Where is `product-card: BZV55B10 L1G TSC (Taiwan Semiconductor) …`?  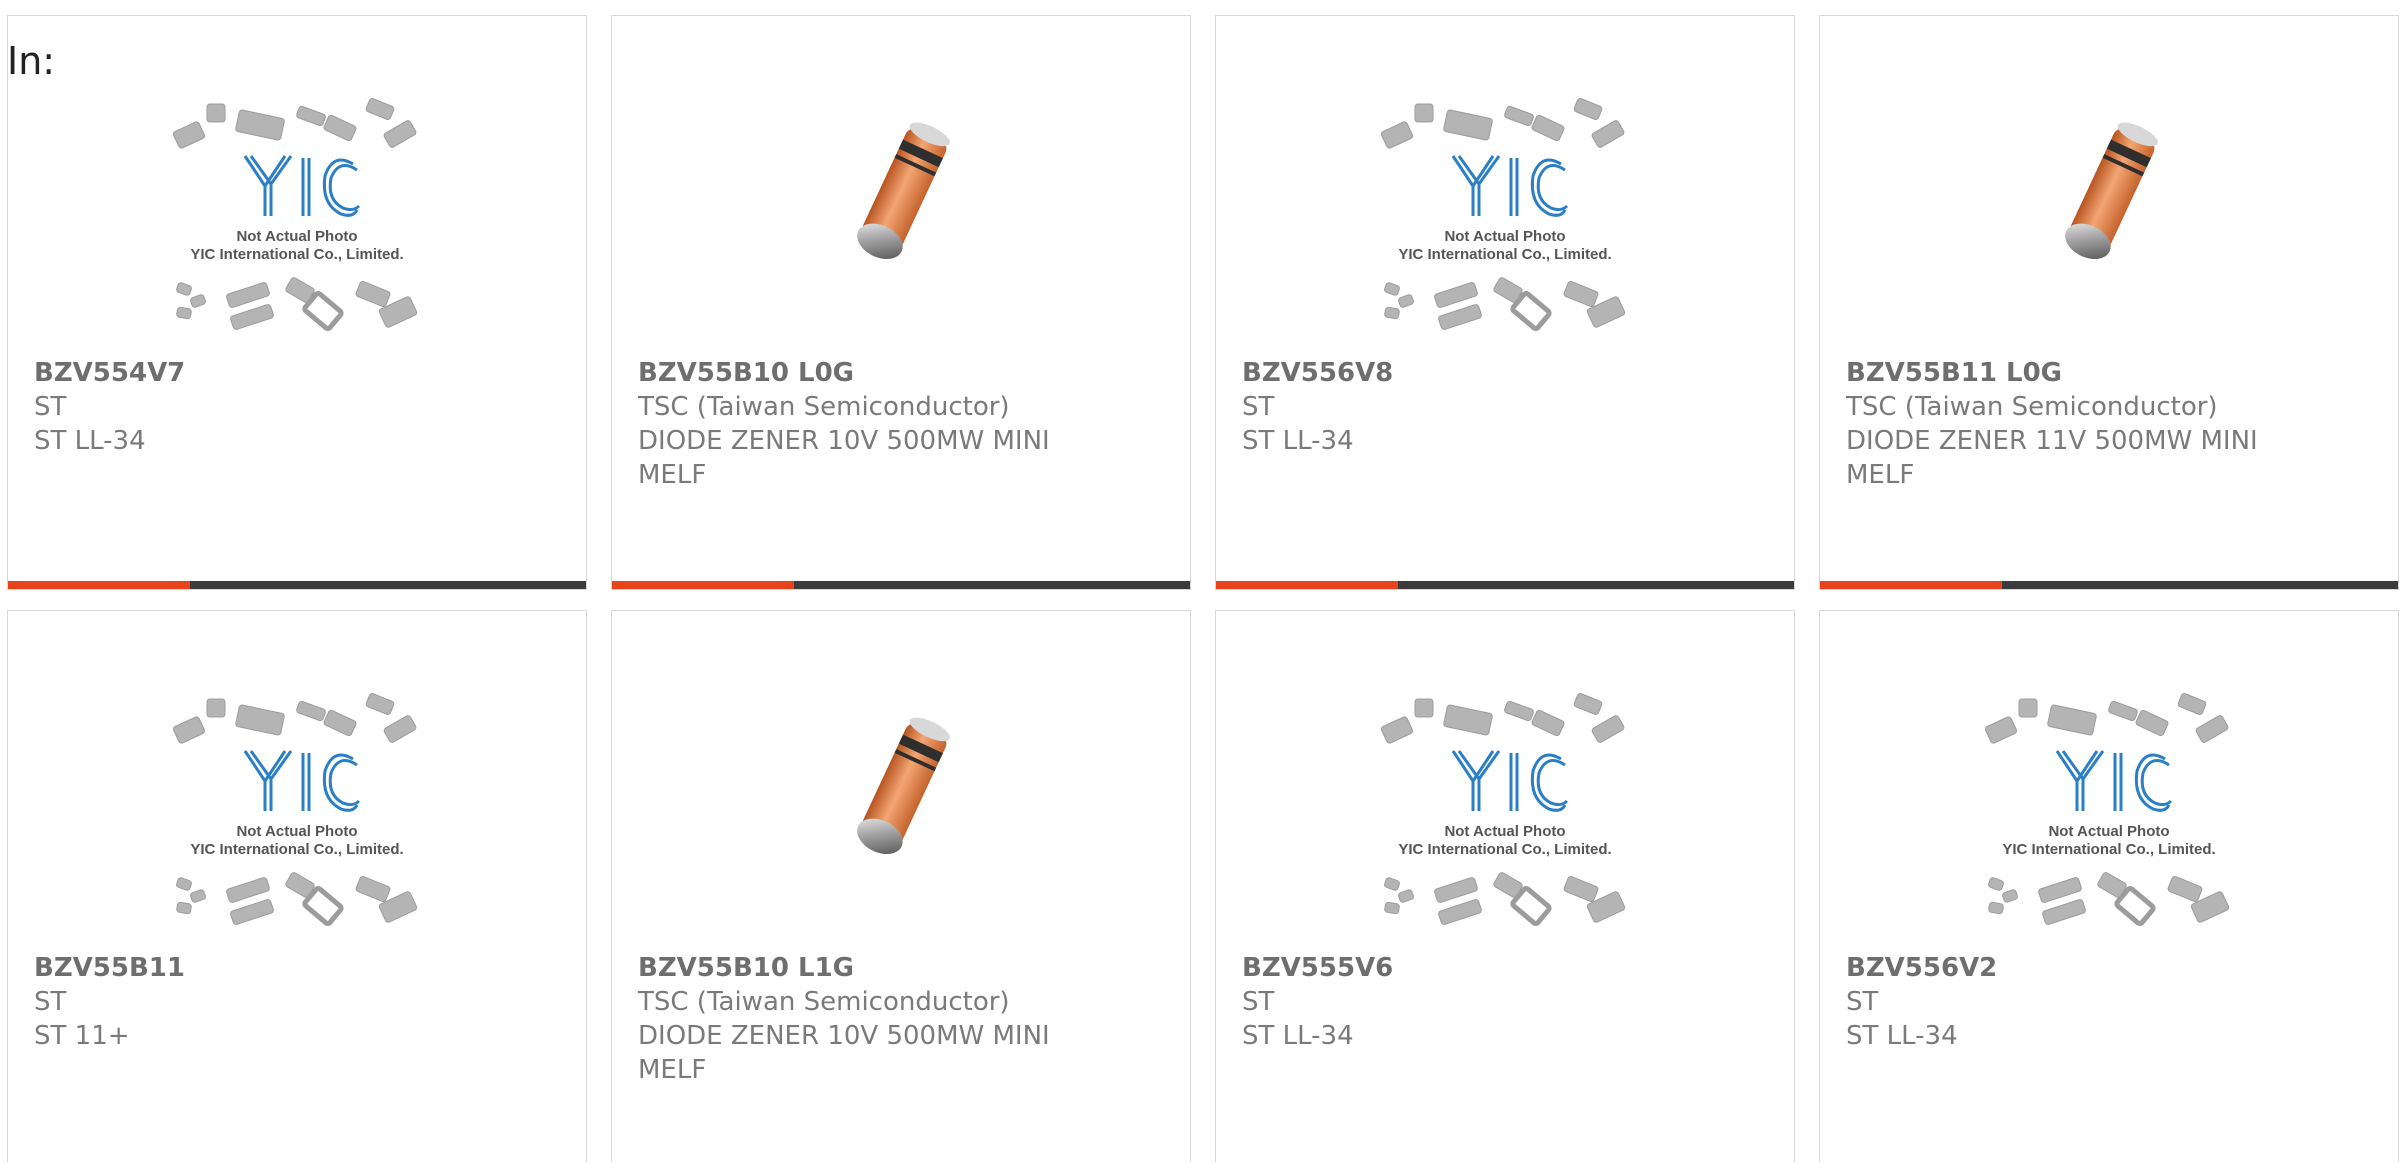 product-card: BZV55B10 L1G TSC (Taiwan Semiconductor) … is located at coordinates (901, 886).